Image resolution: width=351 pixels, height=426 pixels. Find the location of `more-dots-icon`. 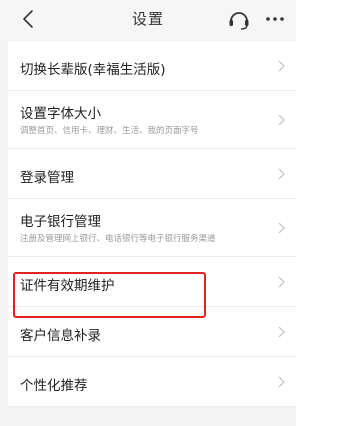

more-dots-icon is located at coordinates (275, 19).